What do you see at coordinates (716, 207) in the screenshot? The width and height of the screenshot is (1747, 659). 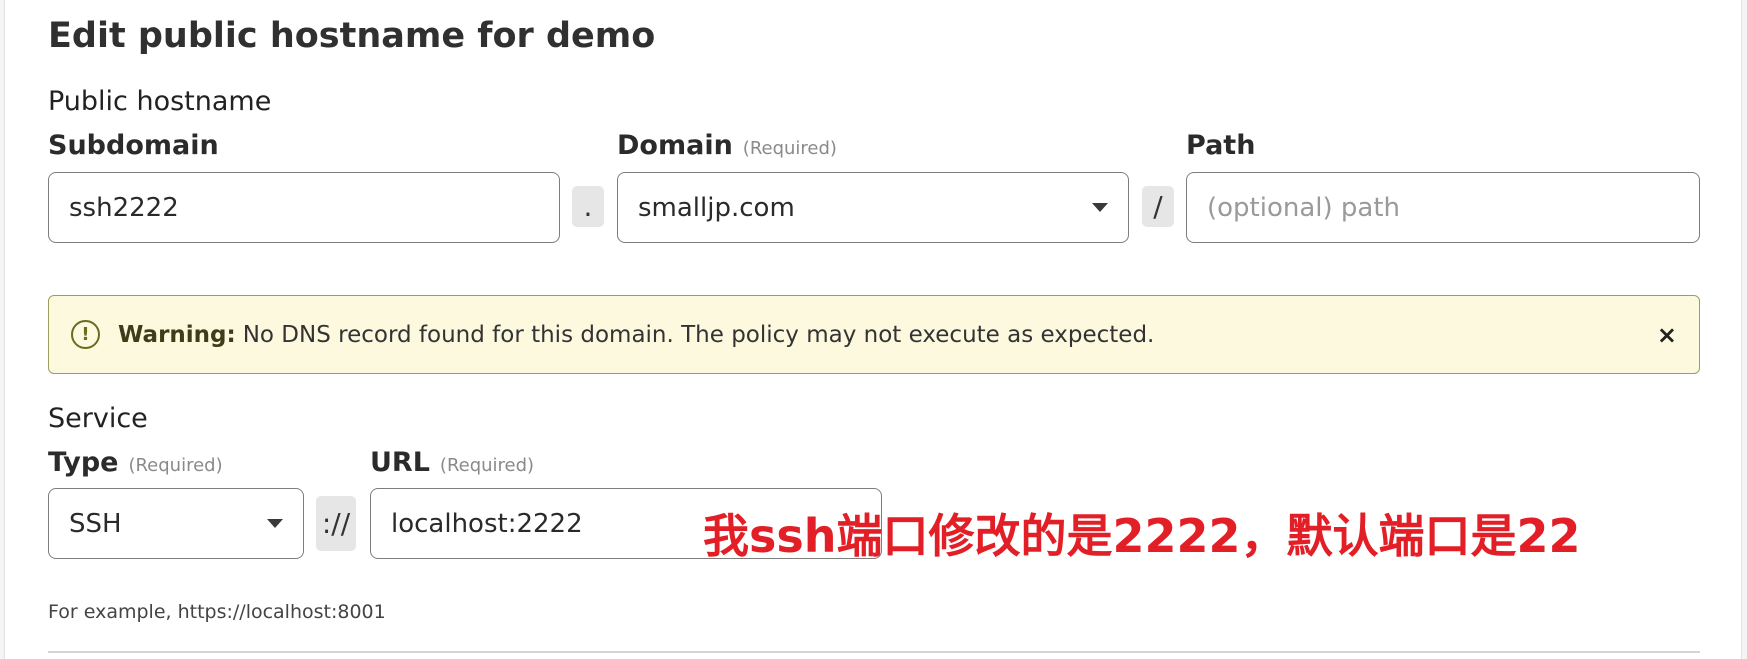 I see `domain-value: smalljp.com` at bounding box center [716, 207].